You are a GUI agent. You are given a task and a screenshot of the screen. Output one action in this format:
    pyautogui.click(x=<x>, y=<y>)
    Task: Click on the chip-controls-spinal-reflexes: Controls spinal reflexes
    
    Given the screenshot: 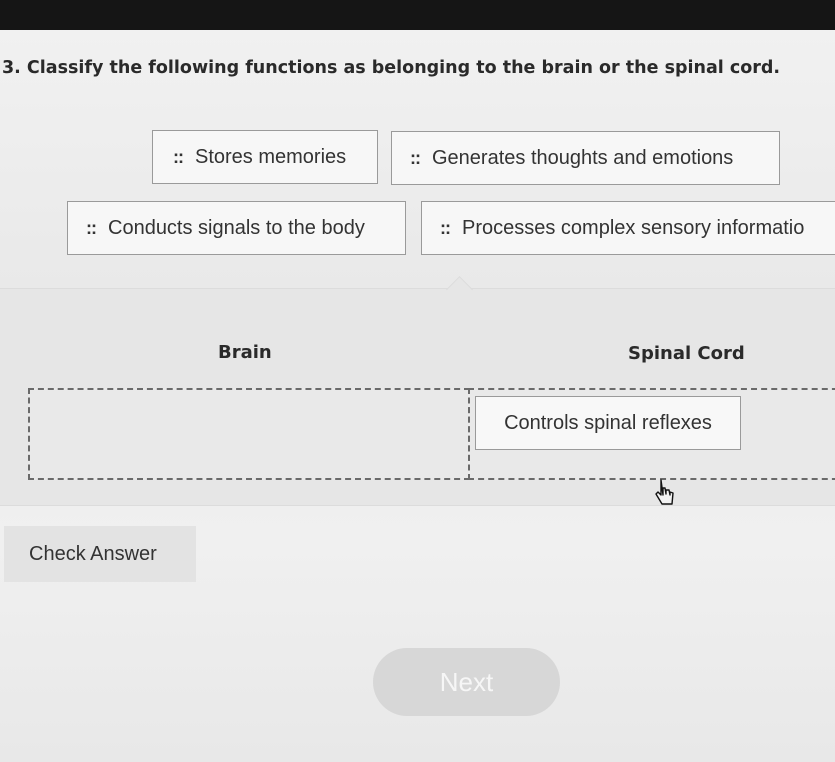 What is the action you would take?
    pyautogui.click(x=608, y=423)
    